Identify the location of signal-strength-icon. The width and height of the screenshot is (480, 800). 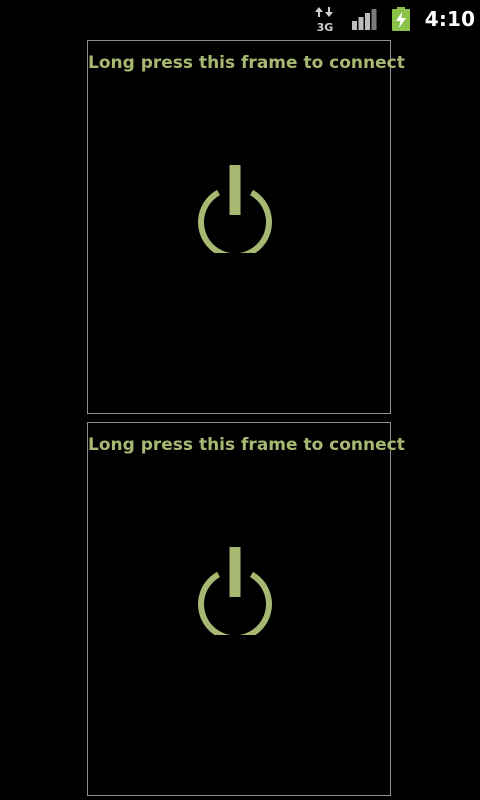
(364, 19).